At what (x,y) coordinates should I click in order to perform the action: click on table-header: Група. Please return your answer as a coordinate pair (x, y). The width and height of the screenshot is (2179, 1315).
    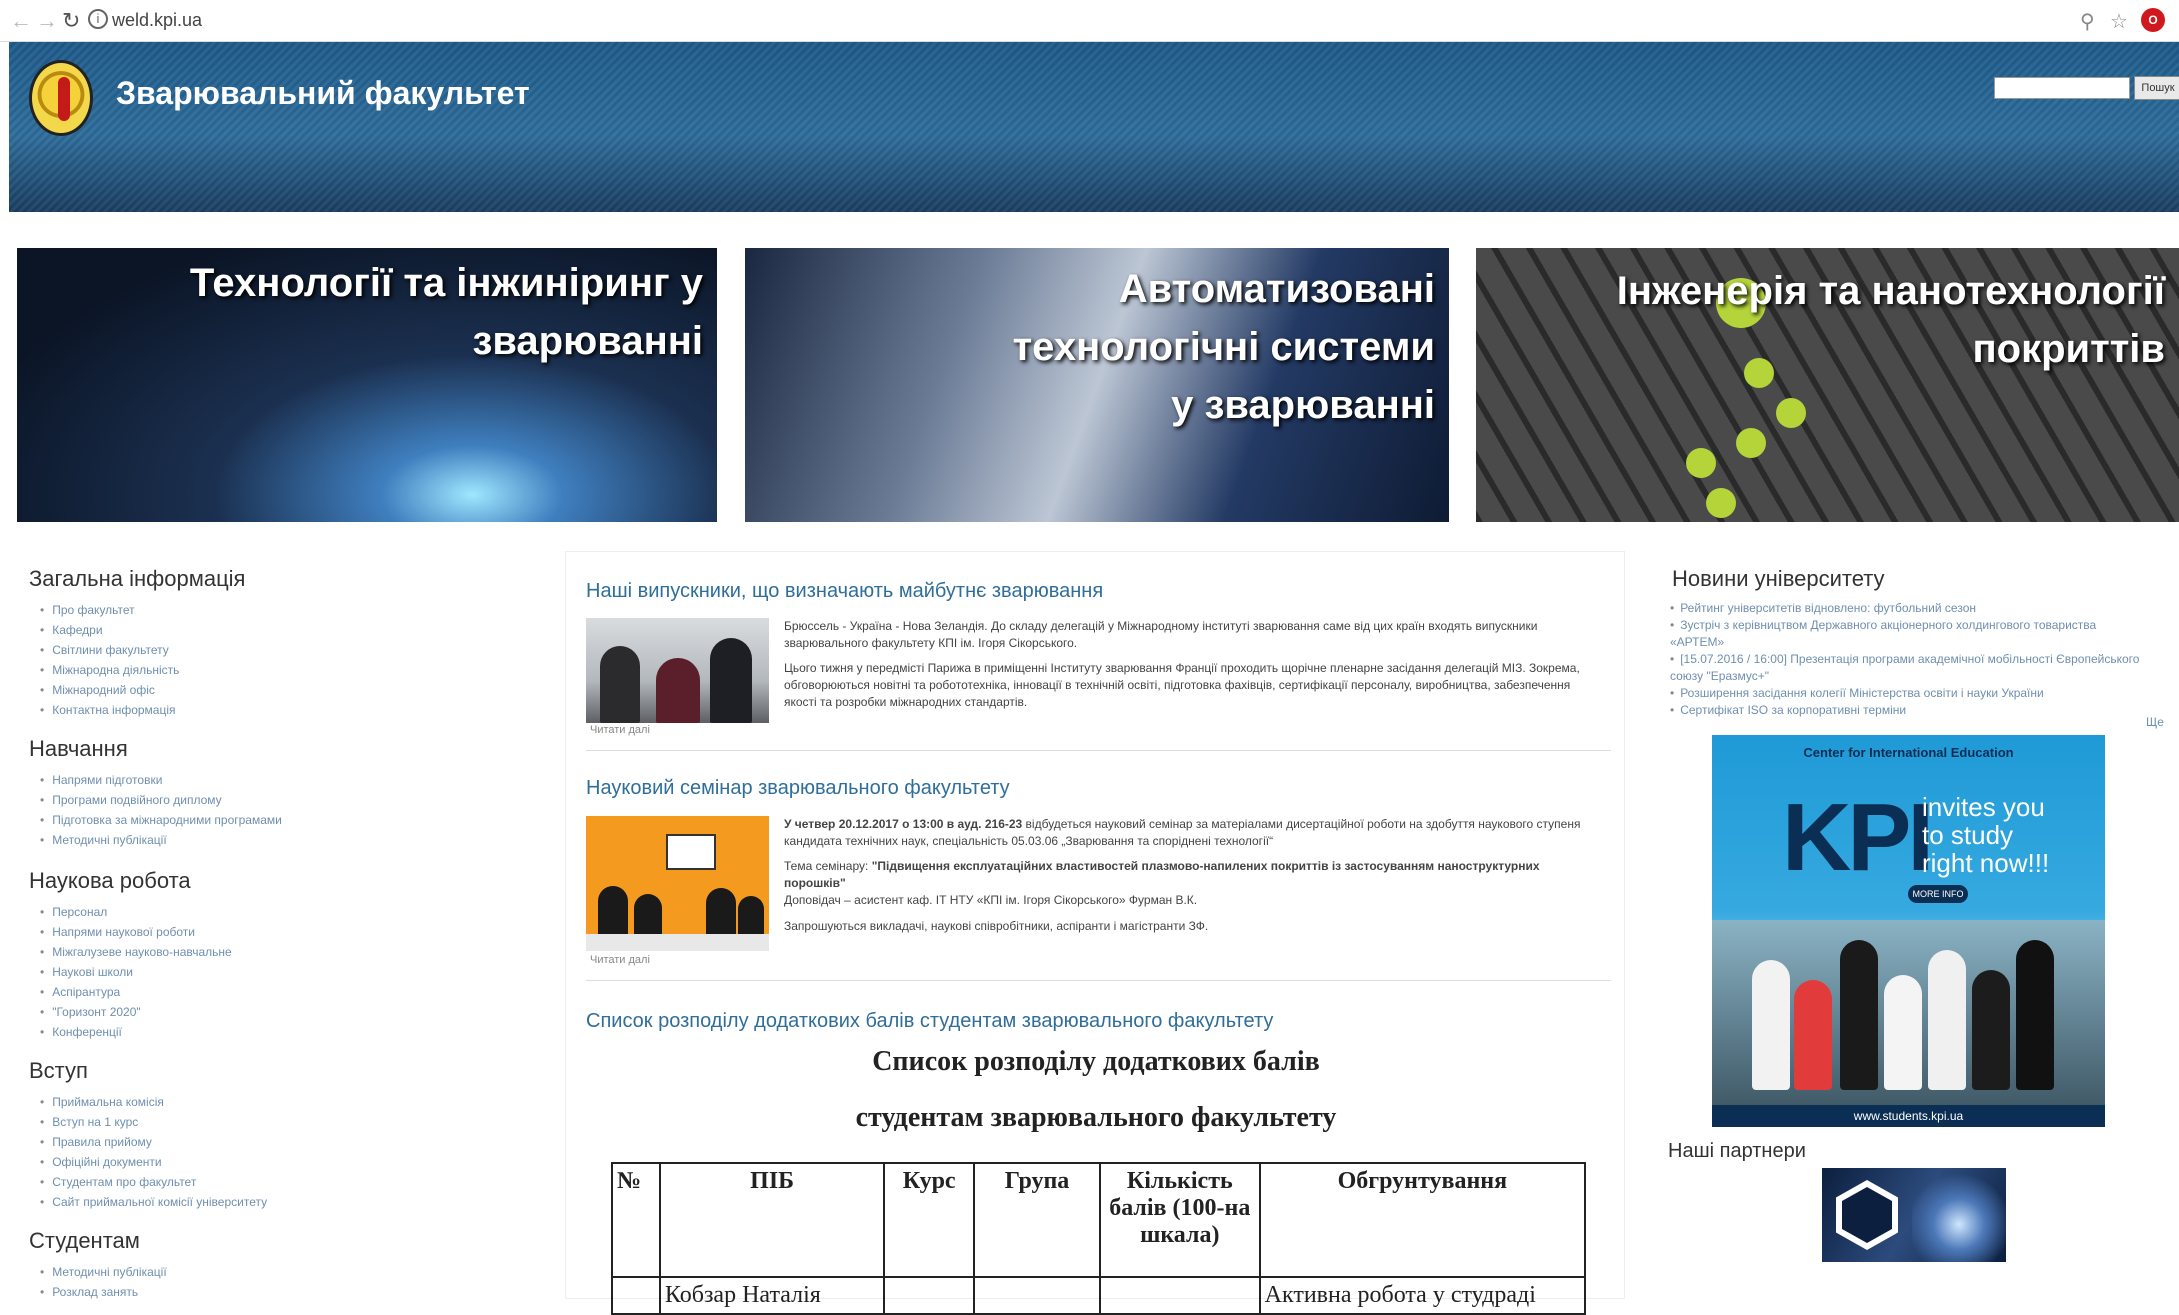
    Looking at the image, I should click on (1037, 1220).